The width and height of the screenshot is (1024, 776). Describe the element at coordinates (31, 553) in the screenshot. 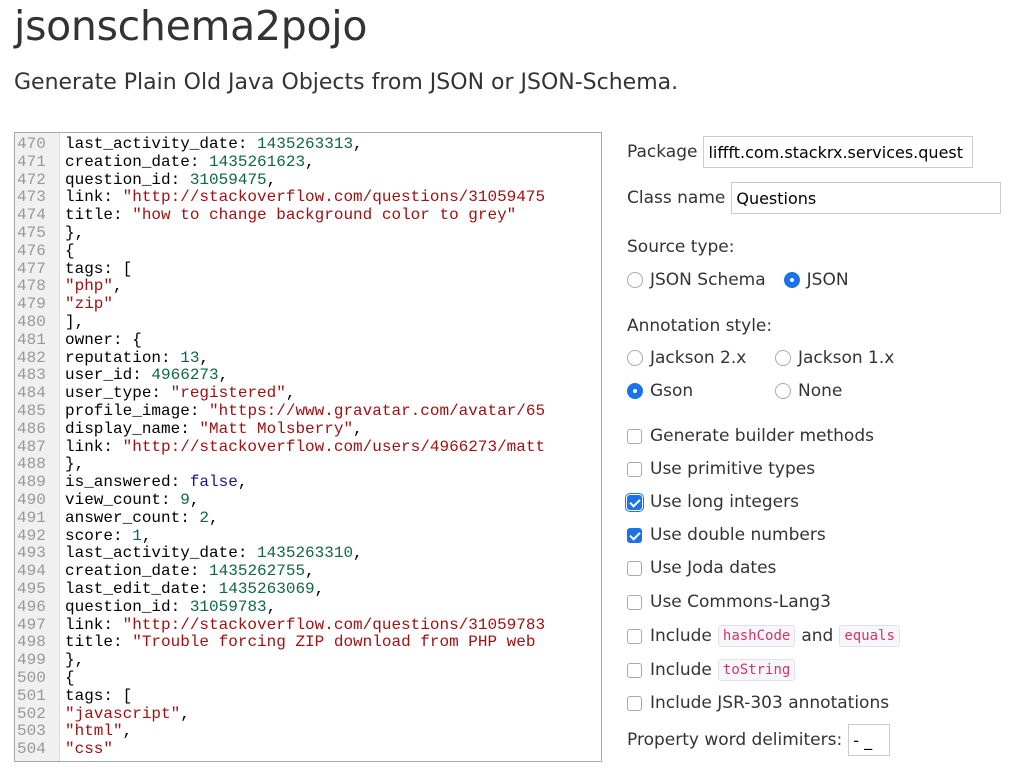

I see `line-number: 493` at that location.